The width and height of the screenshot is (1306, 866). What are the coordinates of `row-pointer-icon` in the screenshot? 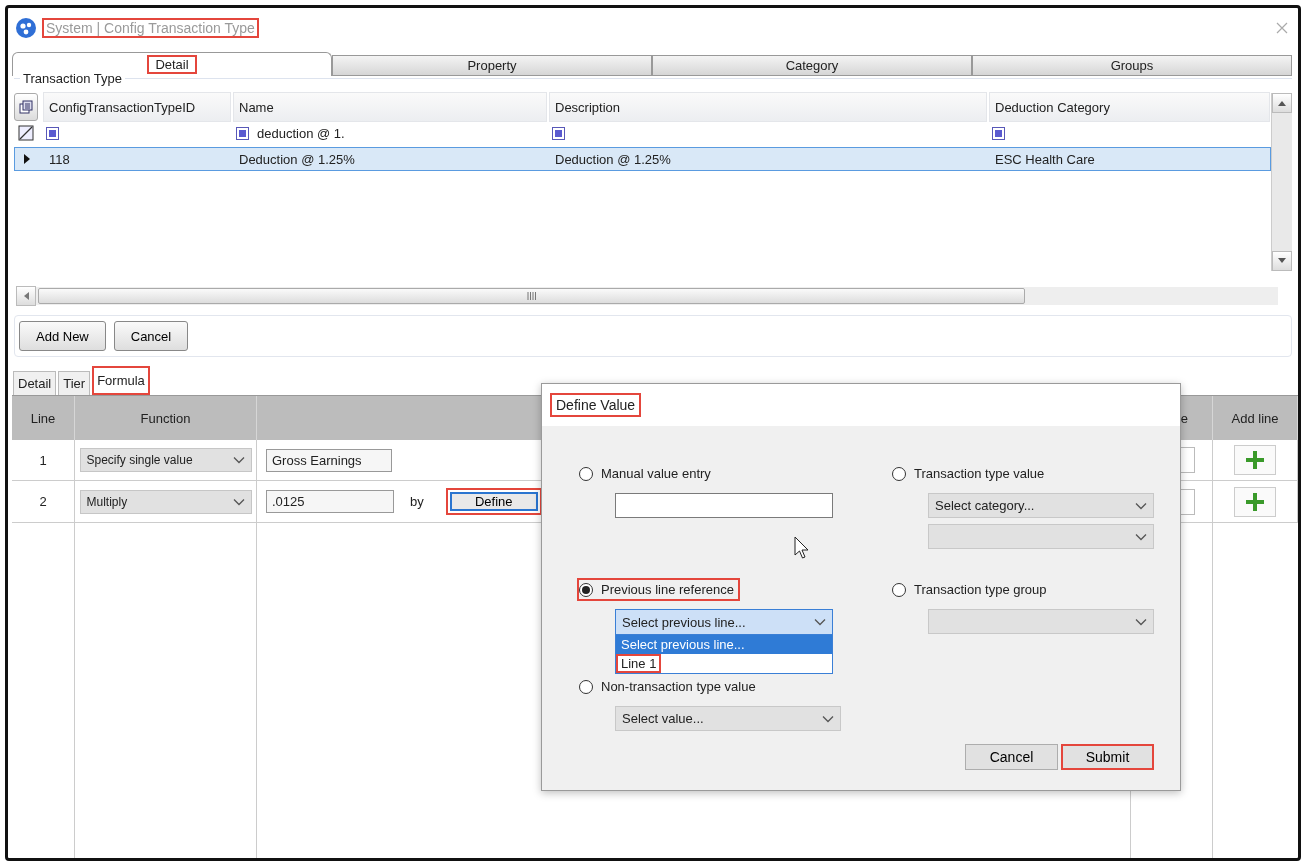 It's located at (27, 159).